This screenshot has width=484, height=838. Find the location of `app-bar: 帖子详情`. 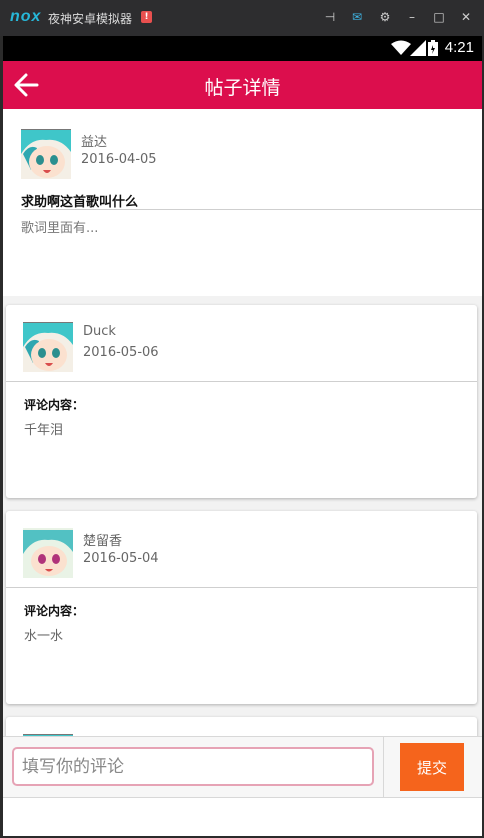

app-bar: 帖子详情 is located at coordinates (242, 85).